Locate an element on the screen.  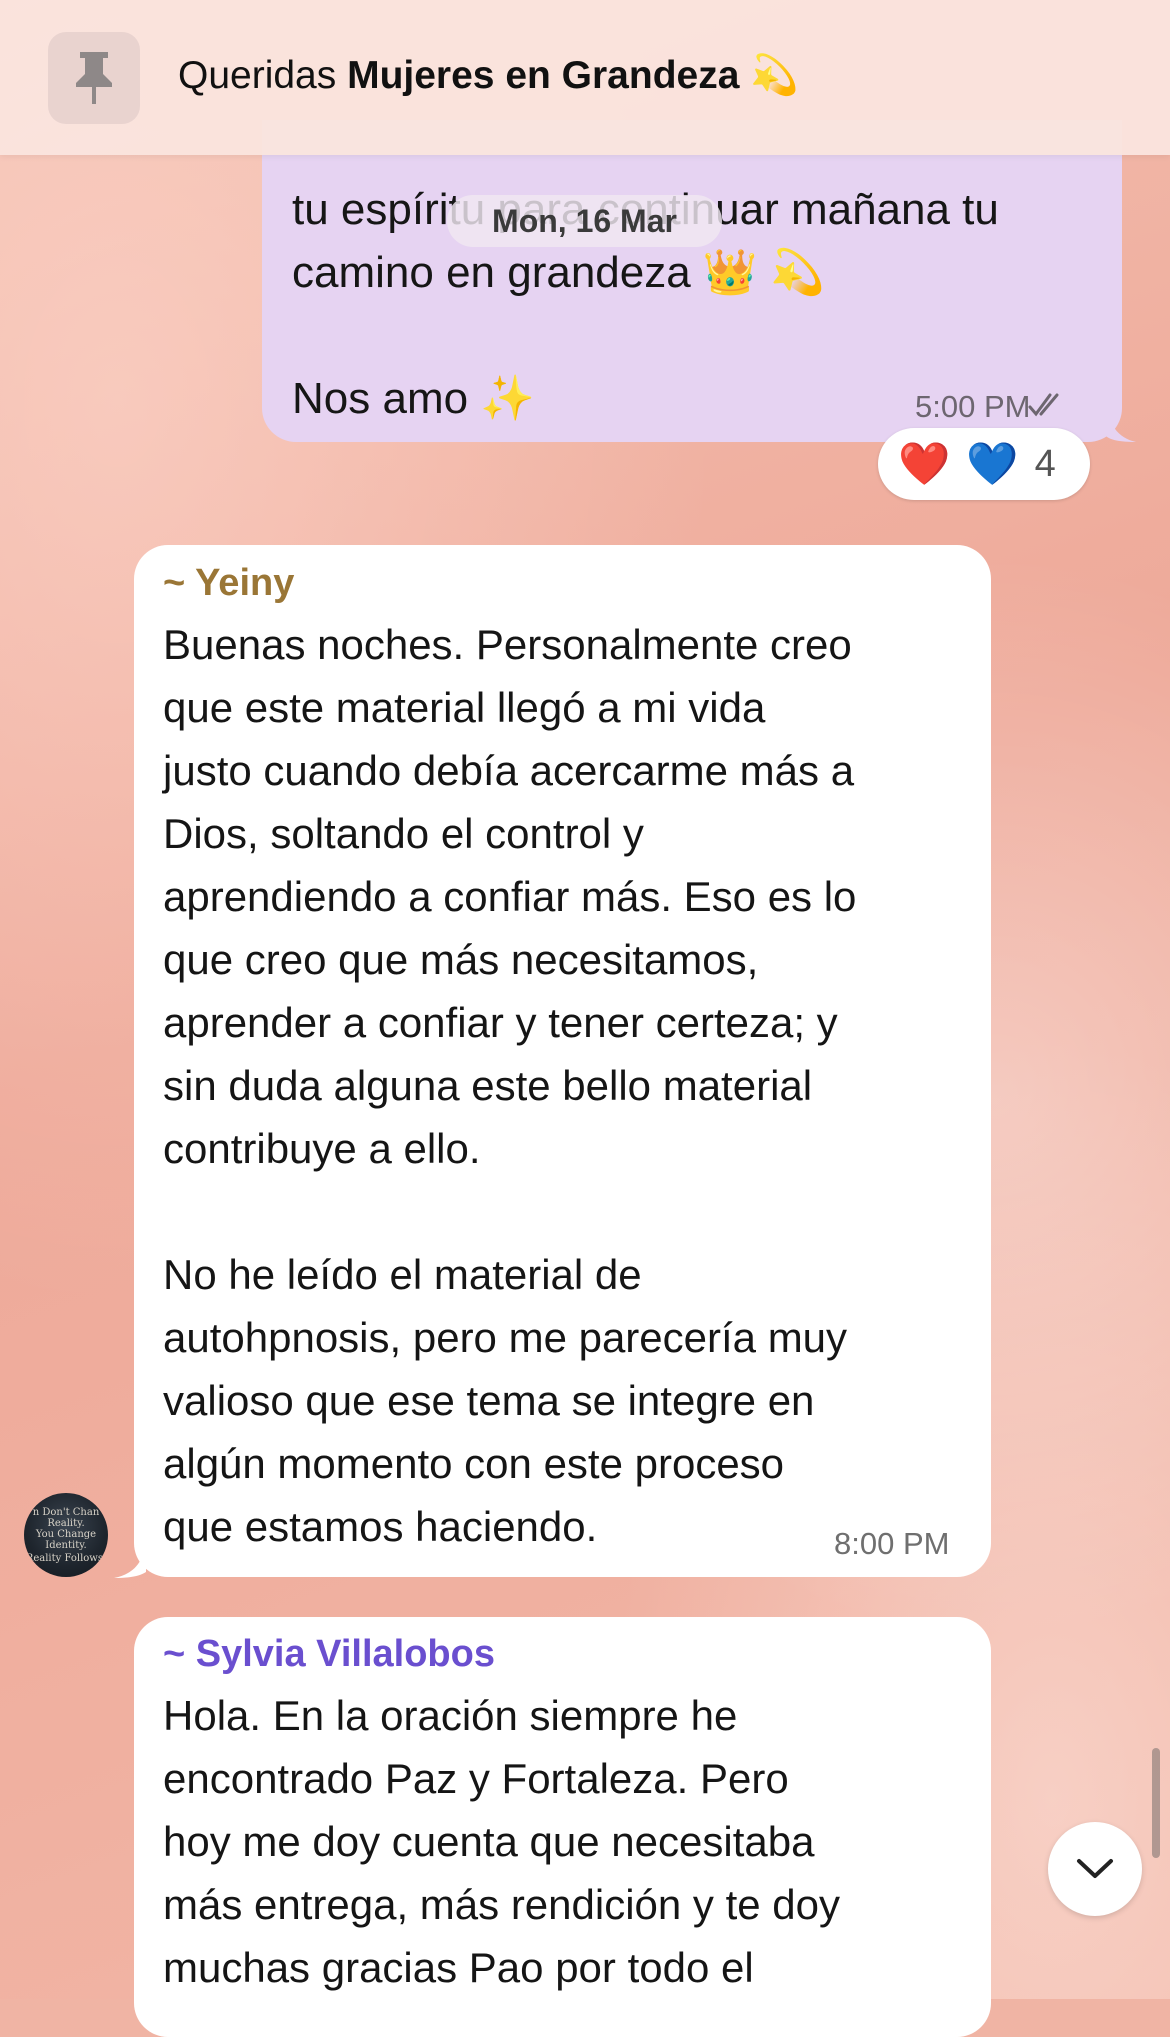
avatar-text: Identity. is located at coordinates (66, 1545).